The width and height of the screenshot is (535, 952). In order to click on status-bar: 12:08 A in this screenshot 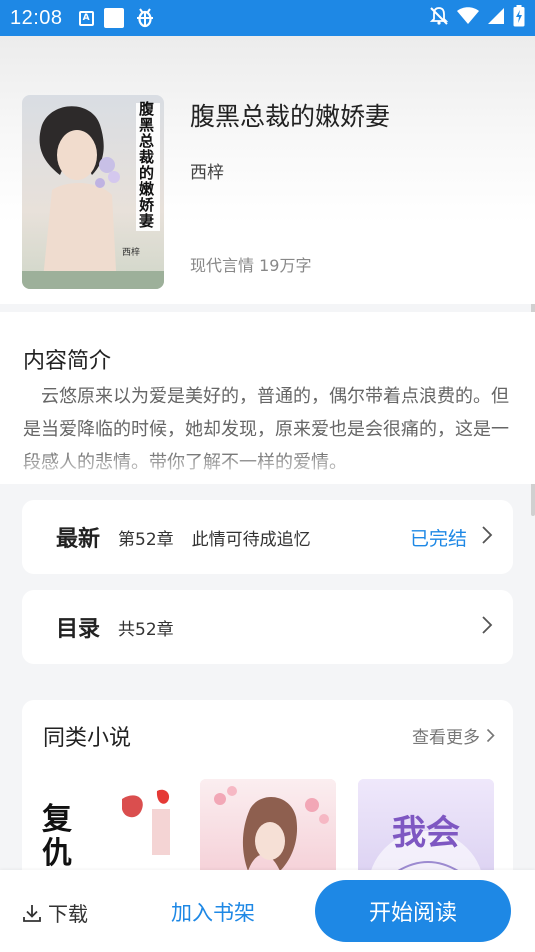, I will do `click(267, 18)`.